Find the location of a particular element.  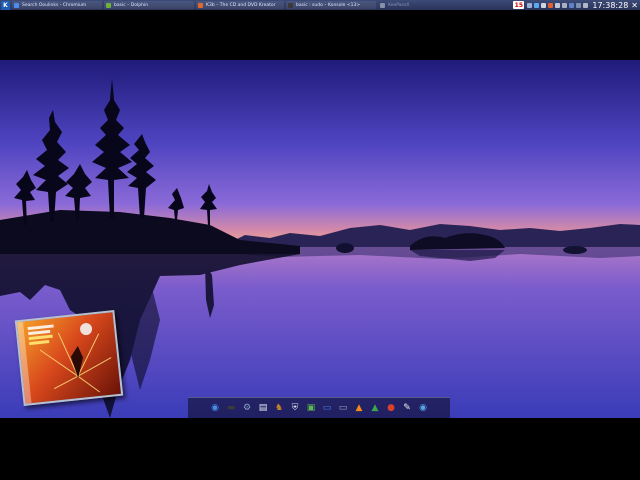

shield-icon: ⛨ is located at coordinates (295, 408).